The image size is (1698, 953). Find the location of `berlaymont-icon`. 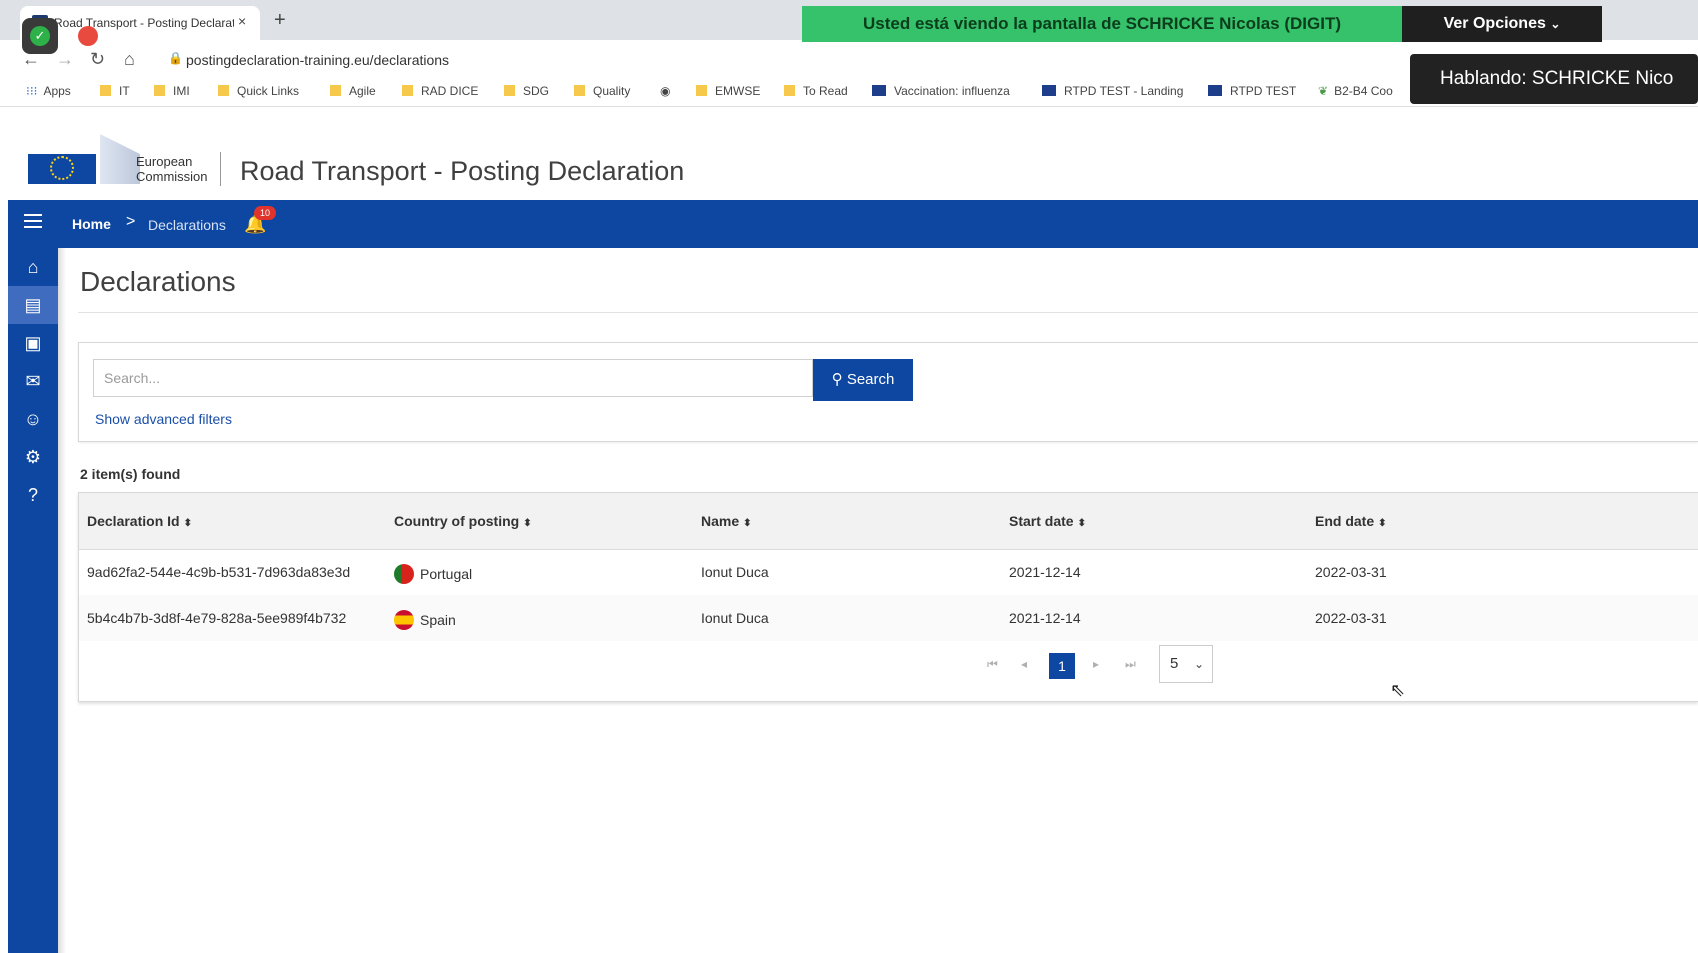

berlaymont-icon is located at coordinates (120, 159).